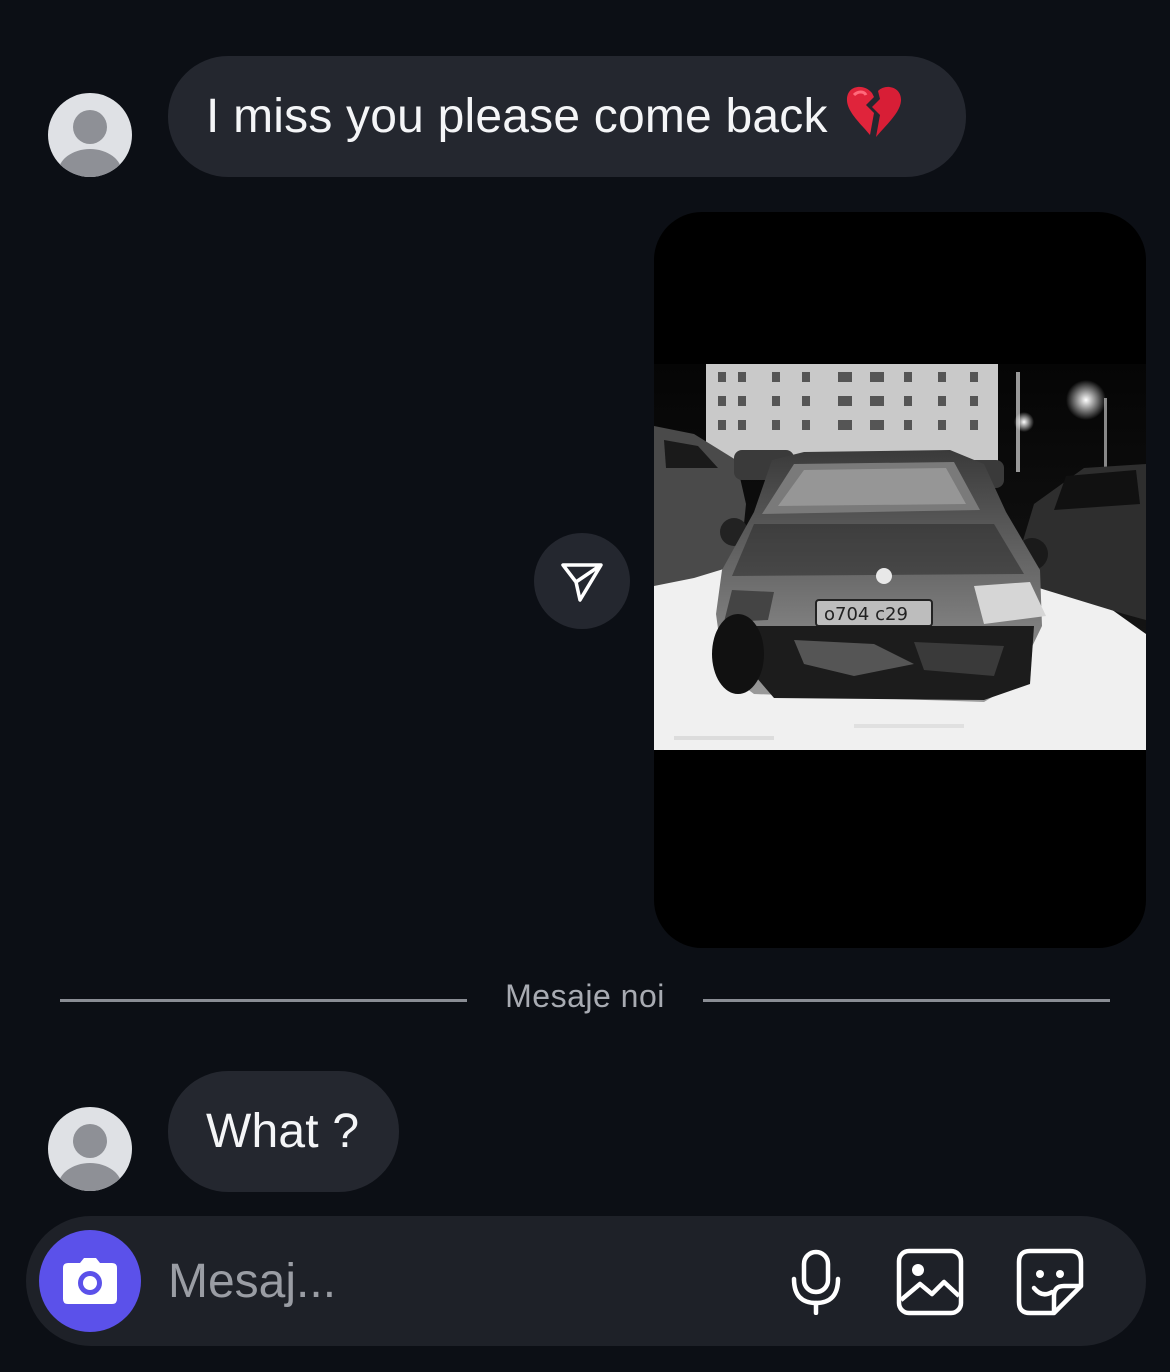  I want to click on share-button, so click(582, 581).